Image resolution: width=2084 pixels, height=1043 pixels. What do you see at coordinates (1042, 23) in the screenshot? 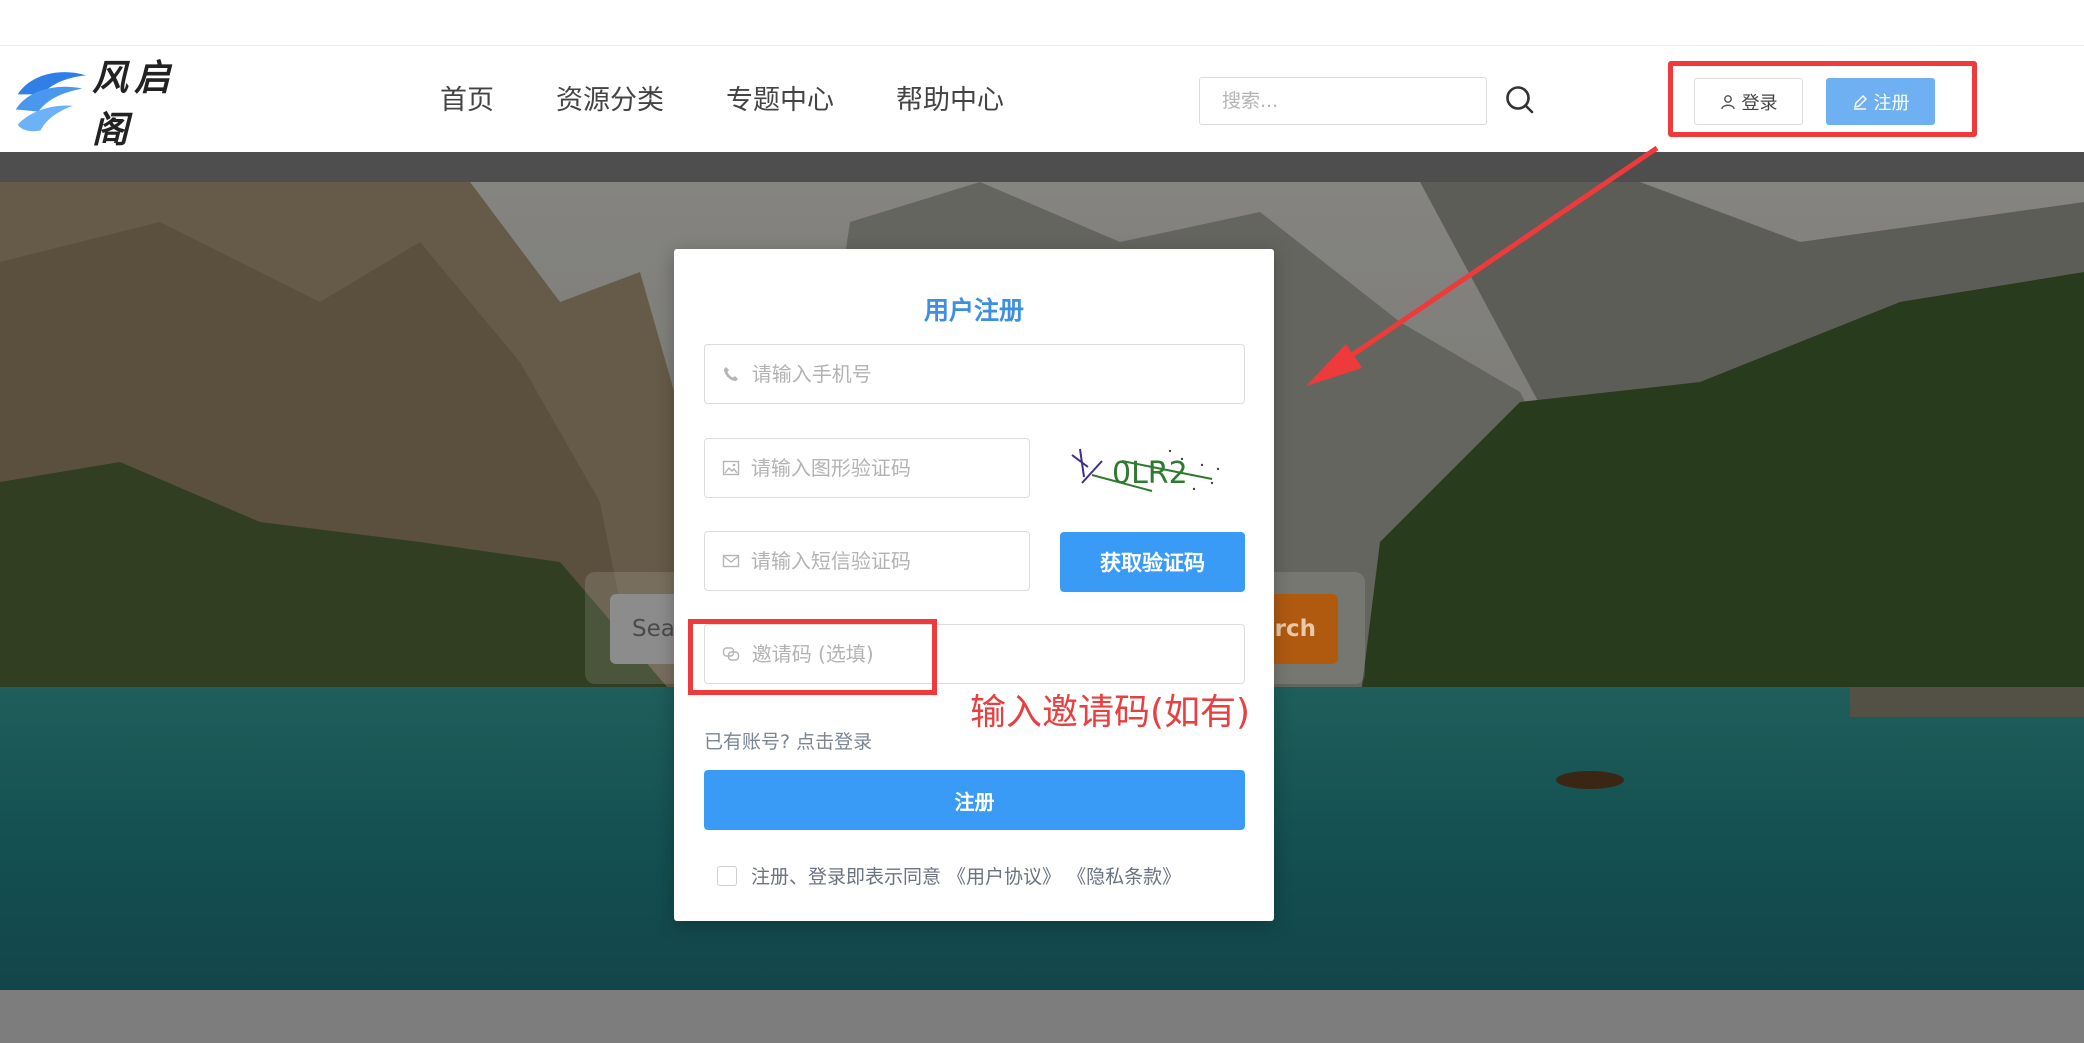
I see `top-strip` at bounding box center [1042, 23].